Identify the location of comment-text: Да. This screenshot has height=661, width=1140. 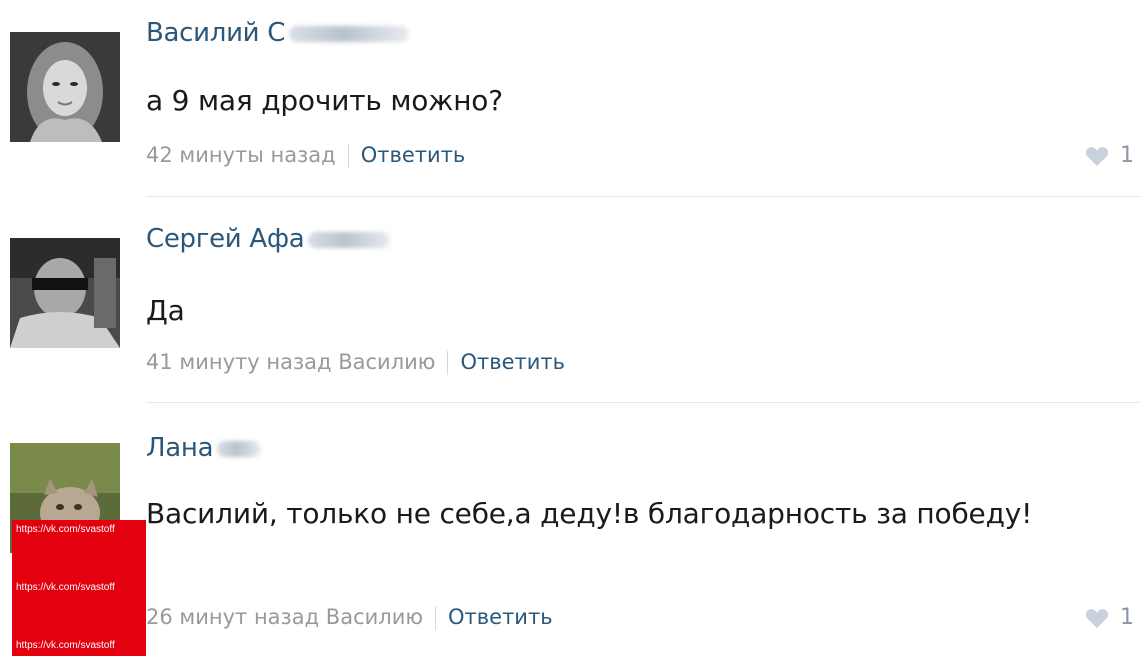
(165, 310).